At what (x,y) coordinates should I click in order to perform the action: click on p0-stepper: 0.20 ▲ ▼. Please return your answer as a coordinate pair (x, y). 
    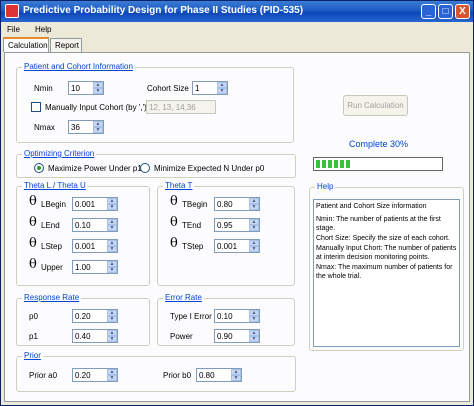
    Looking at the image, I should click on (95, 316).